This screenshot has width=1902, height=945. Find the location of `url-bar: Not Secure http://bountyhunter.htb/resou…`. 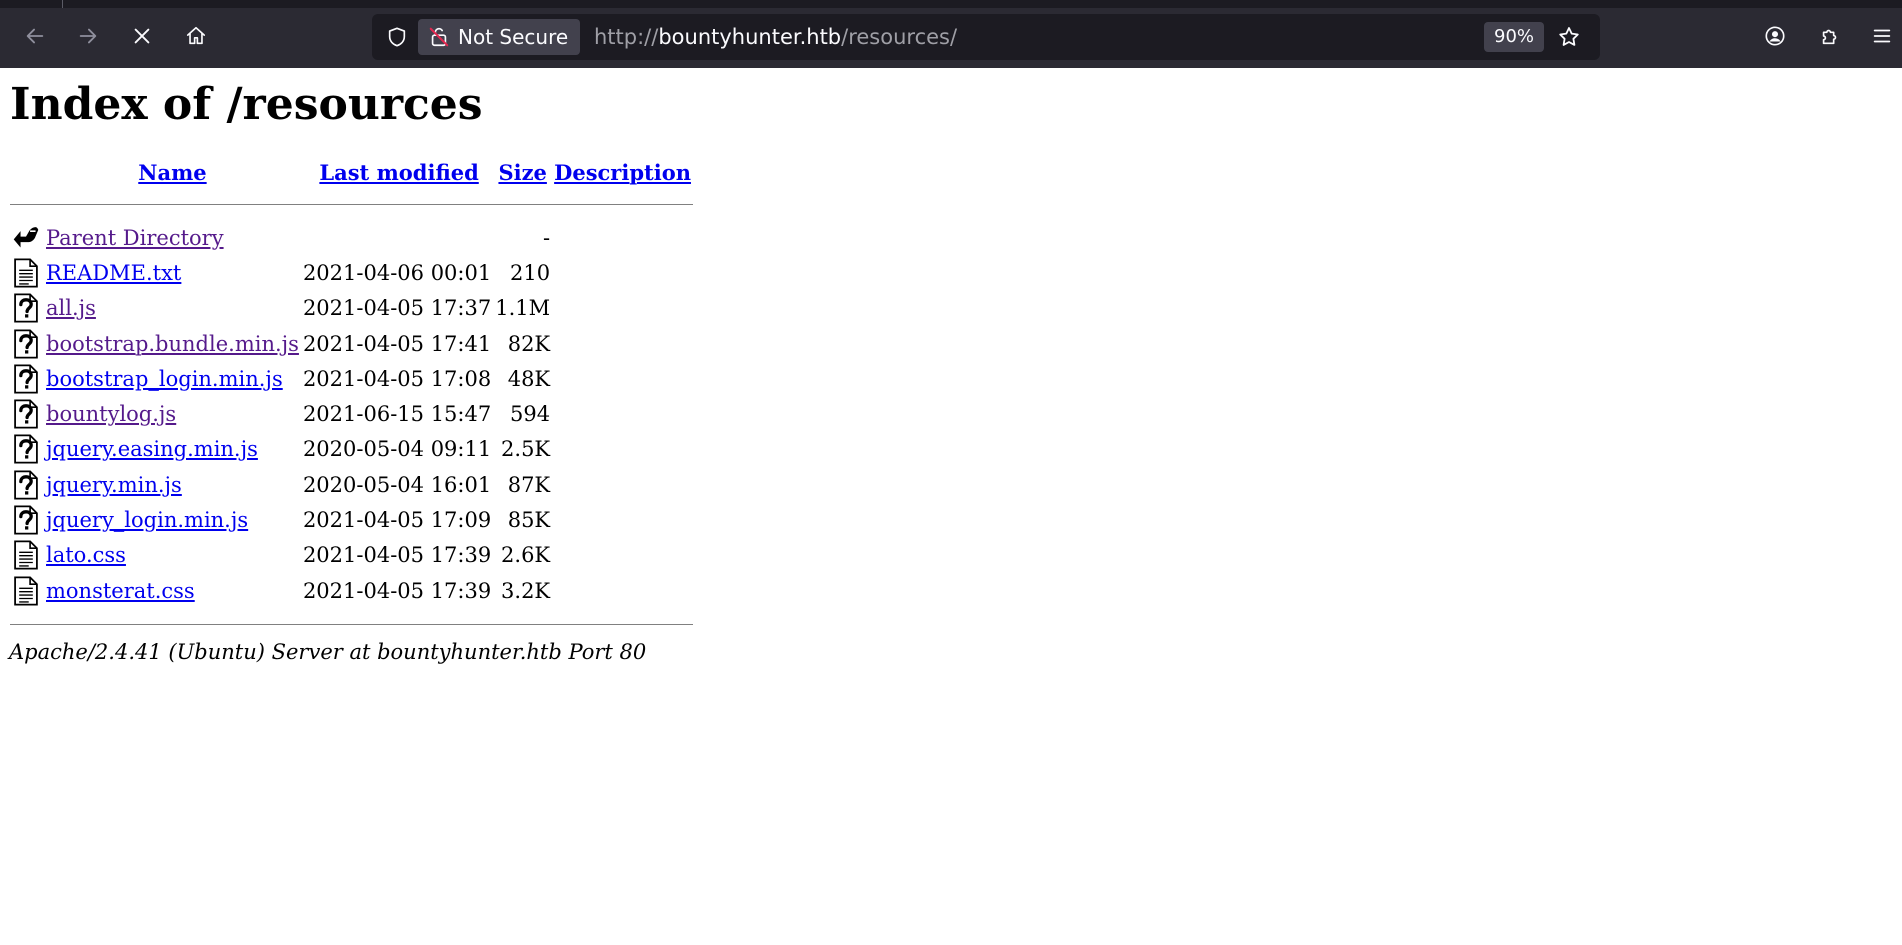

url-bar: Not Secure http://bountyhunter.htb/resou… is located at coordinates (986, 37).